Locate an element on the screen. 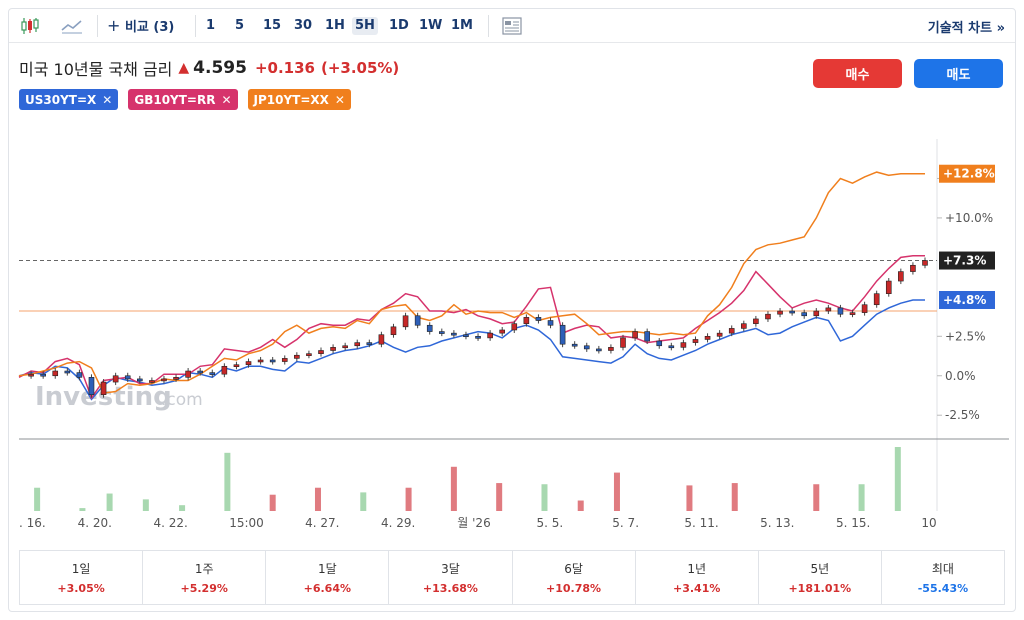 This screenshot has height=620, width=1024. interval-5: 5 is located at coordinates (239, 26).